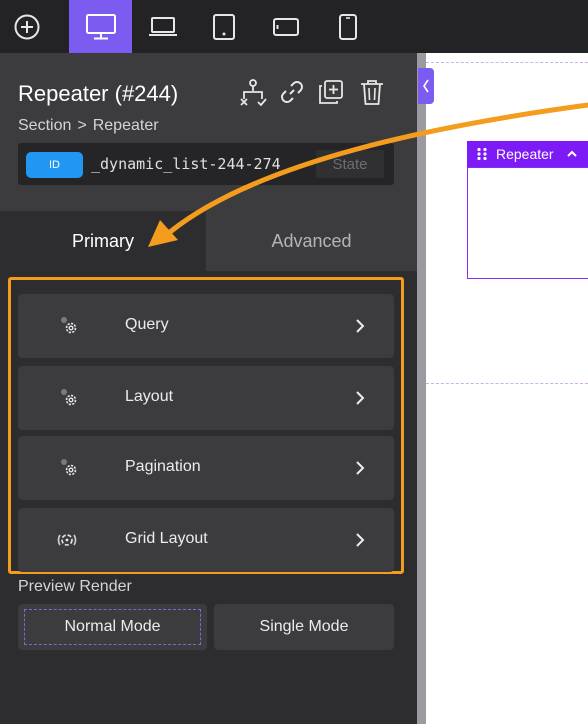 The height and width of the screenshot is (724, 588). I want to click on repeater-element, so click(527, 223).